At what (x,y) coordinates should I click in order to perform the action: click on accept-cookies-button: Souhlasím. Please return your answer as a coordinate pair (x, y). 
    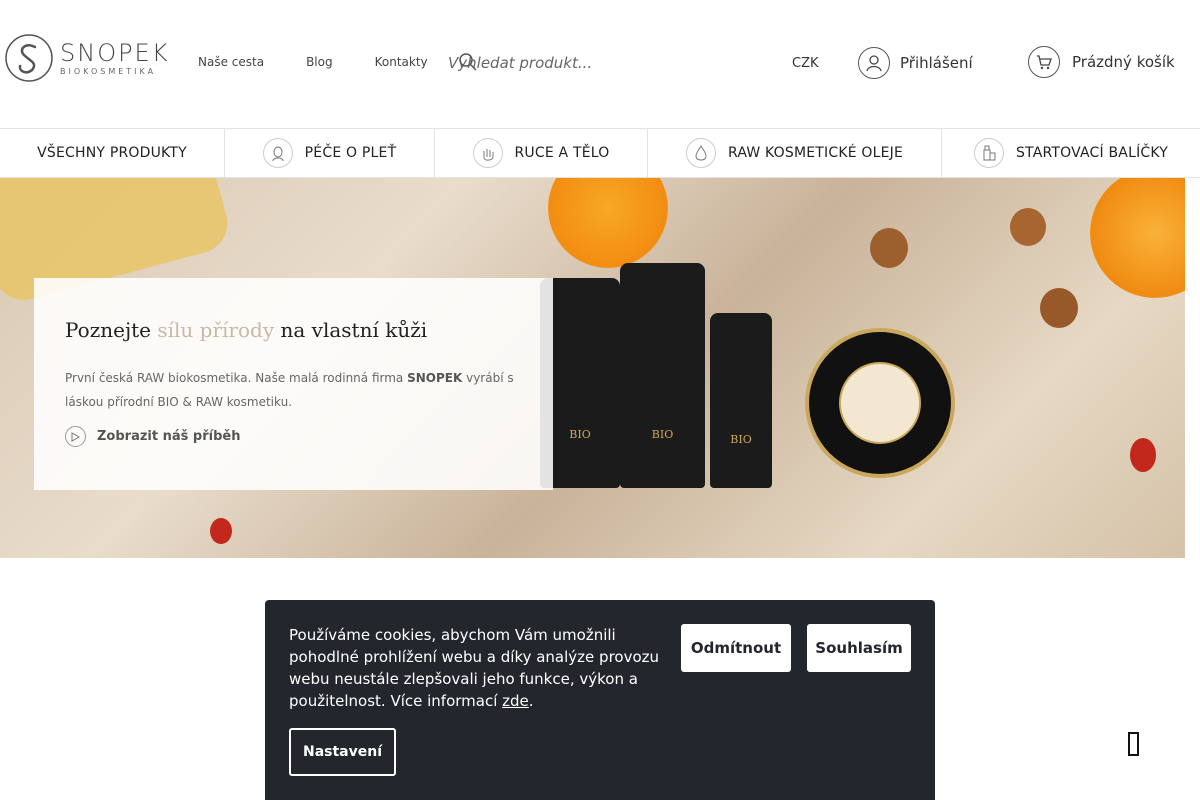
    Looking at the image, I should click on (859, 648).